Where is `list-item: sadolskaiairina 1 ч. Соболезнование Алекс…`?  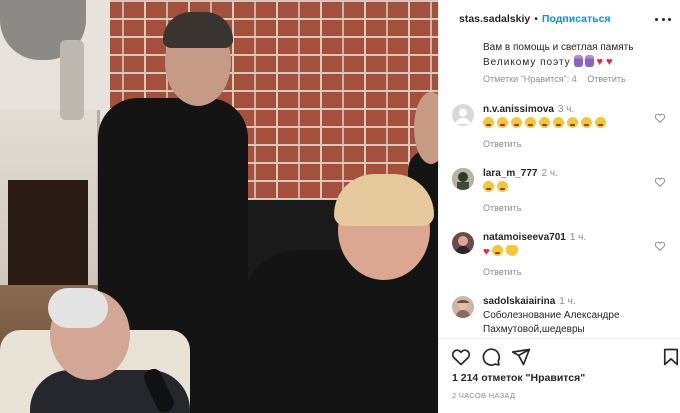
list-item: sadolskaiairina 1 ч. Соболезнование Алекс… is located at coordinates (559, 317).